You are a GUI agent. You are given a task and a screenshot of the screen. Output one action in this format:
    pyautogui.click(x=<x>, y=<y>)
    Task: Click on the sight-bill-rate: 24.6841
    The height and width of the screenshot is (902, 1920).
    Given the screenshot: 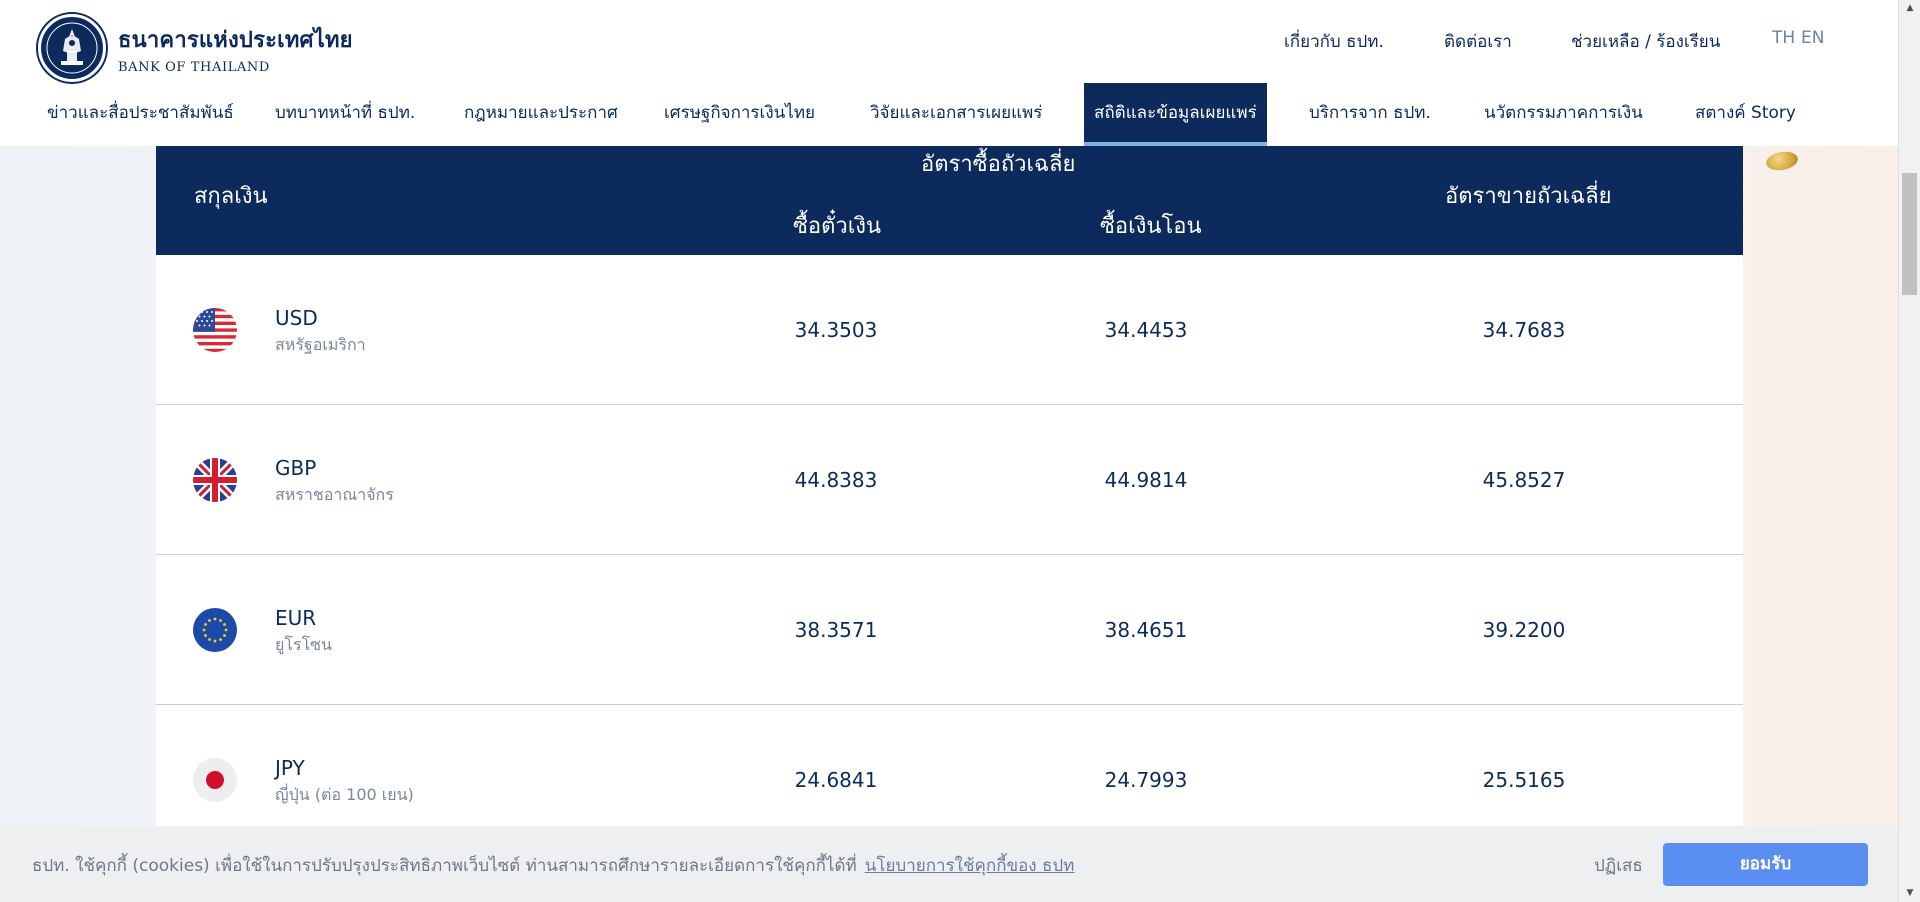 What is the action you would take?
    pyautogui.click(x=836, y=780)
    